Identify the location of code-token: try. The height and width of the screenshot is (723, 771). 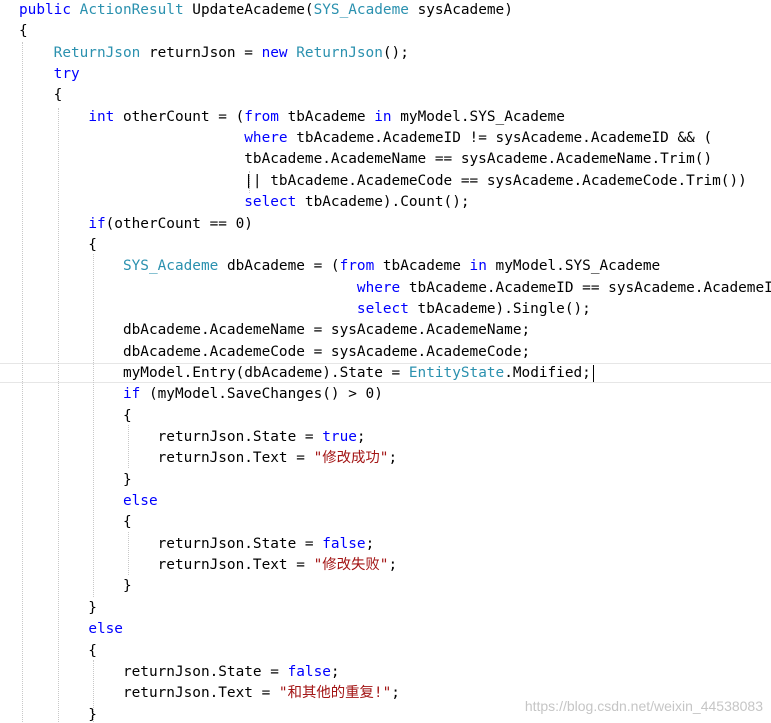
(66, 74).